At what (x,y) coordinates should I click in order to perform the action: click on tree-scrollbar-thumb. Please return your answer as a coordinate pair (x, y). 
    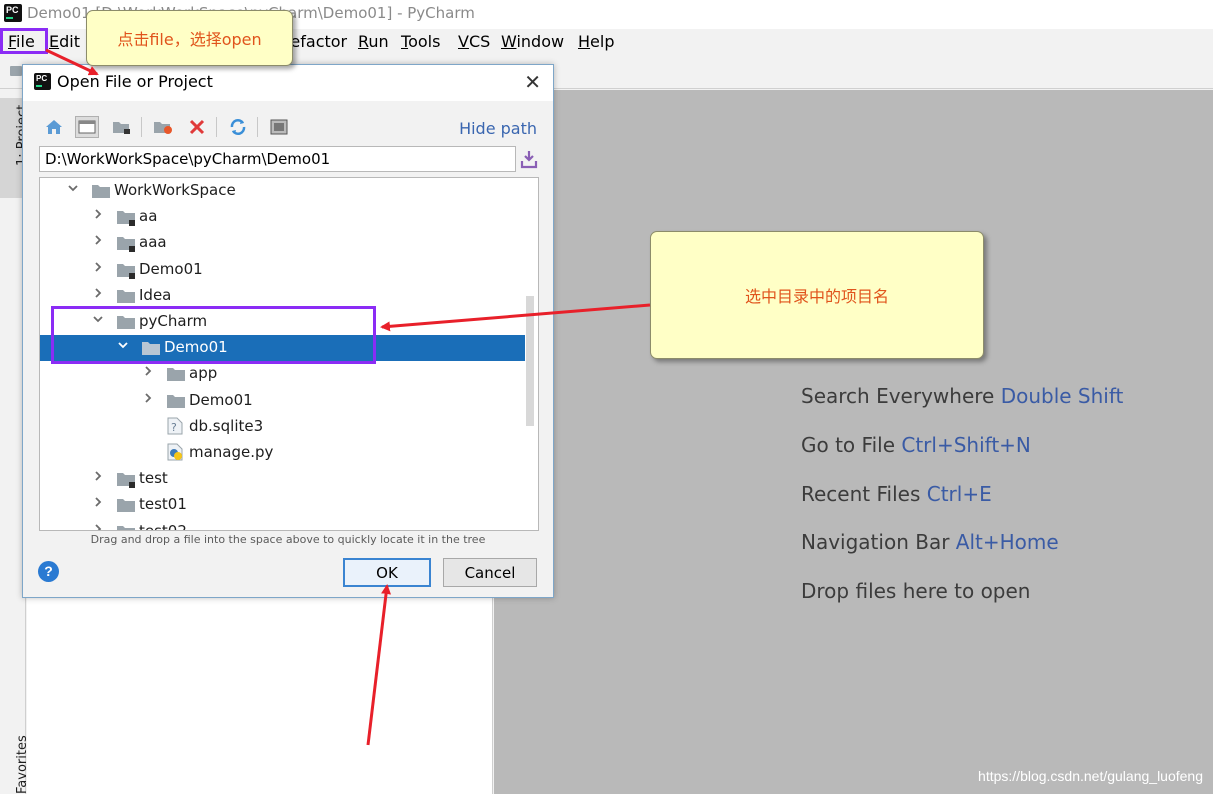
    Looking at the image, I should click on (530, 361).